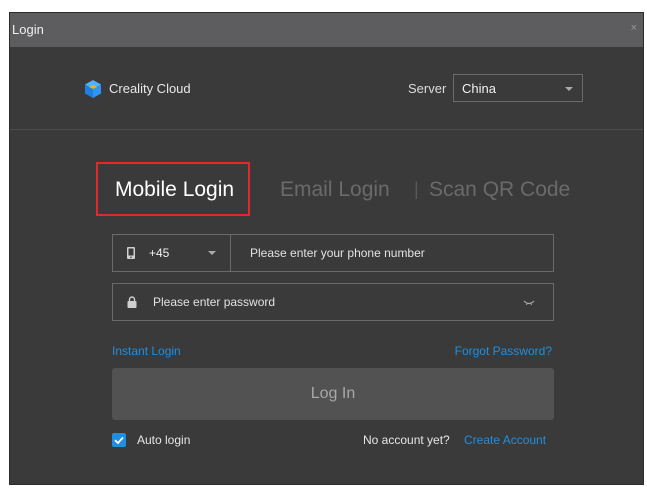 This screenshot has height=490, width=647. What do you see at coordinates (326, 129) in the screenshot?
I see `header-divider` at bounding box center [326, 129].